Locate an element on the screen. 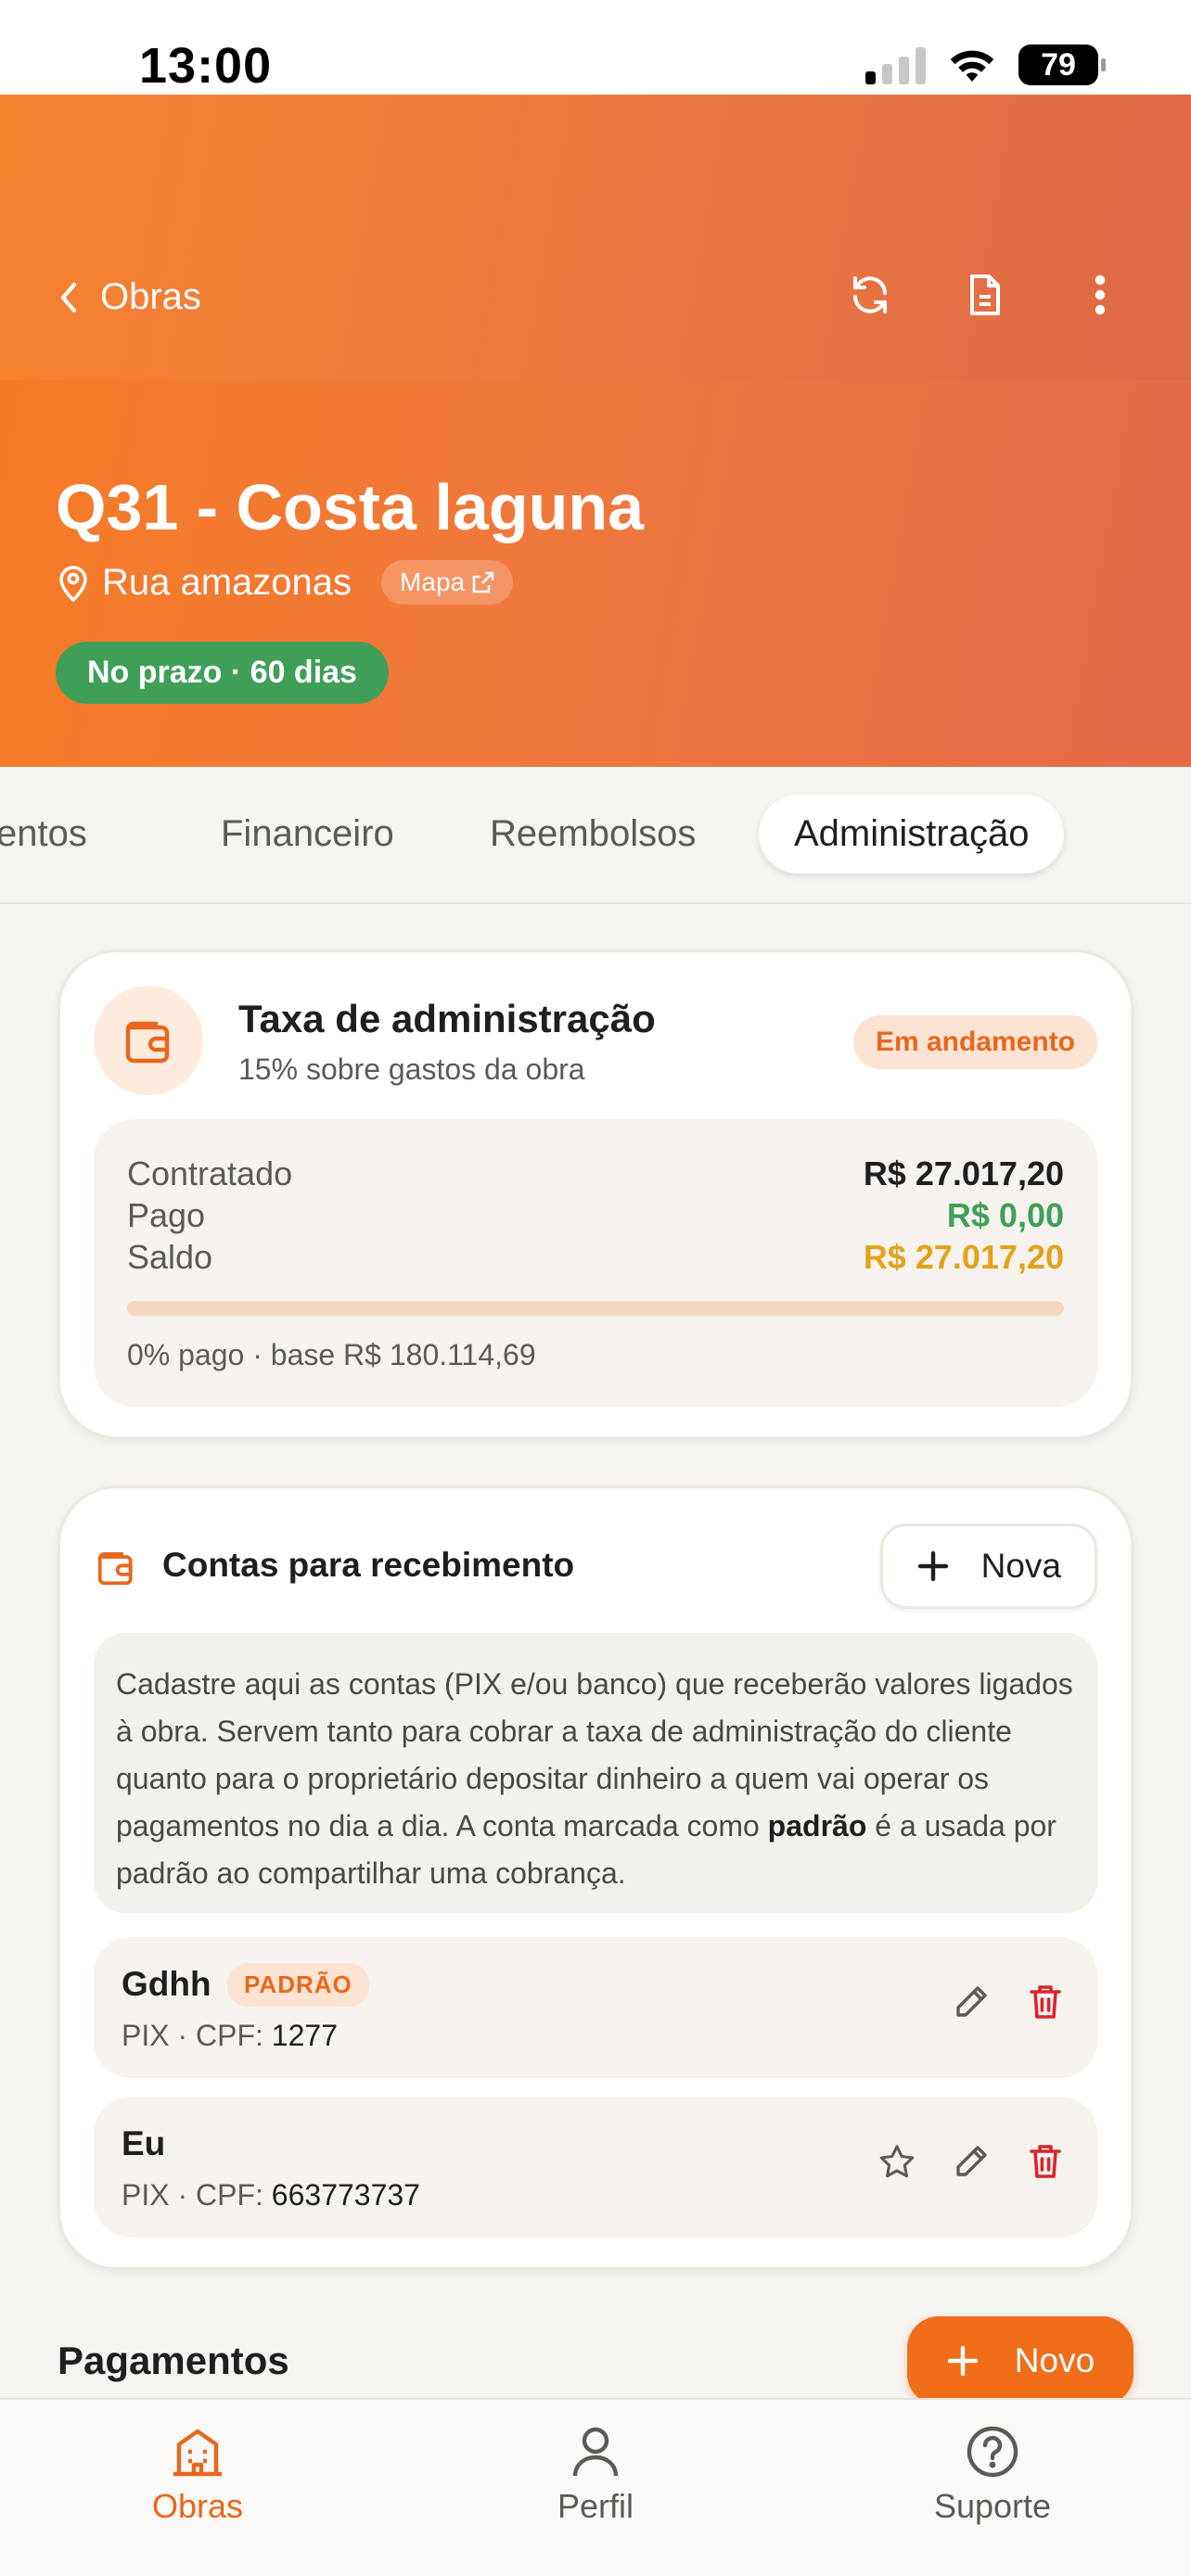  bottom-navigation: Obras Perfil Suporte is located at coordinates (595, 2487).